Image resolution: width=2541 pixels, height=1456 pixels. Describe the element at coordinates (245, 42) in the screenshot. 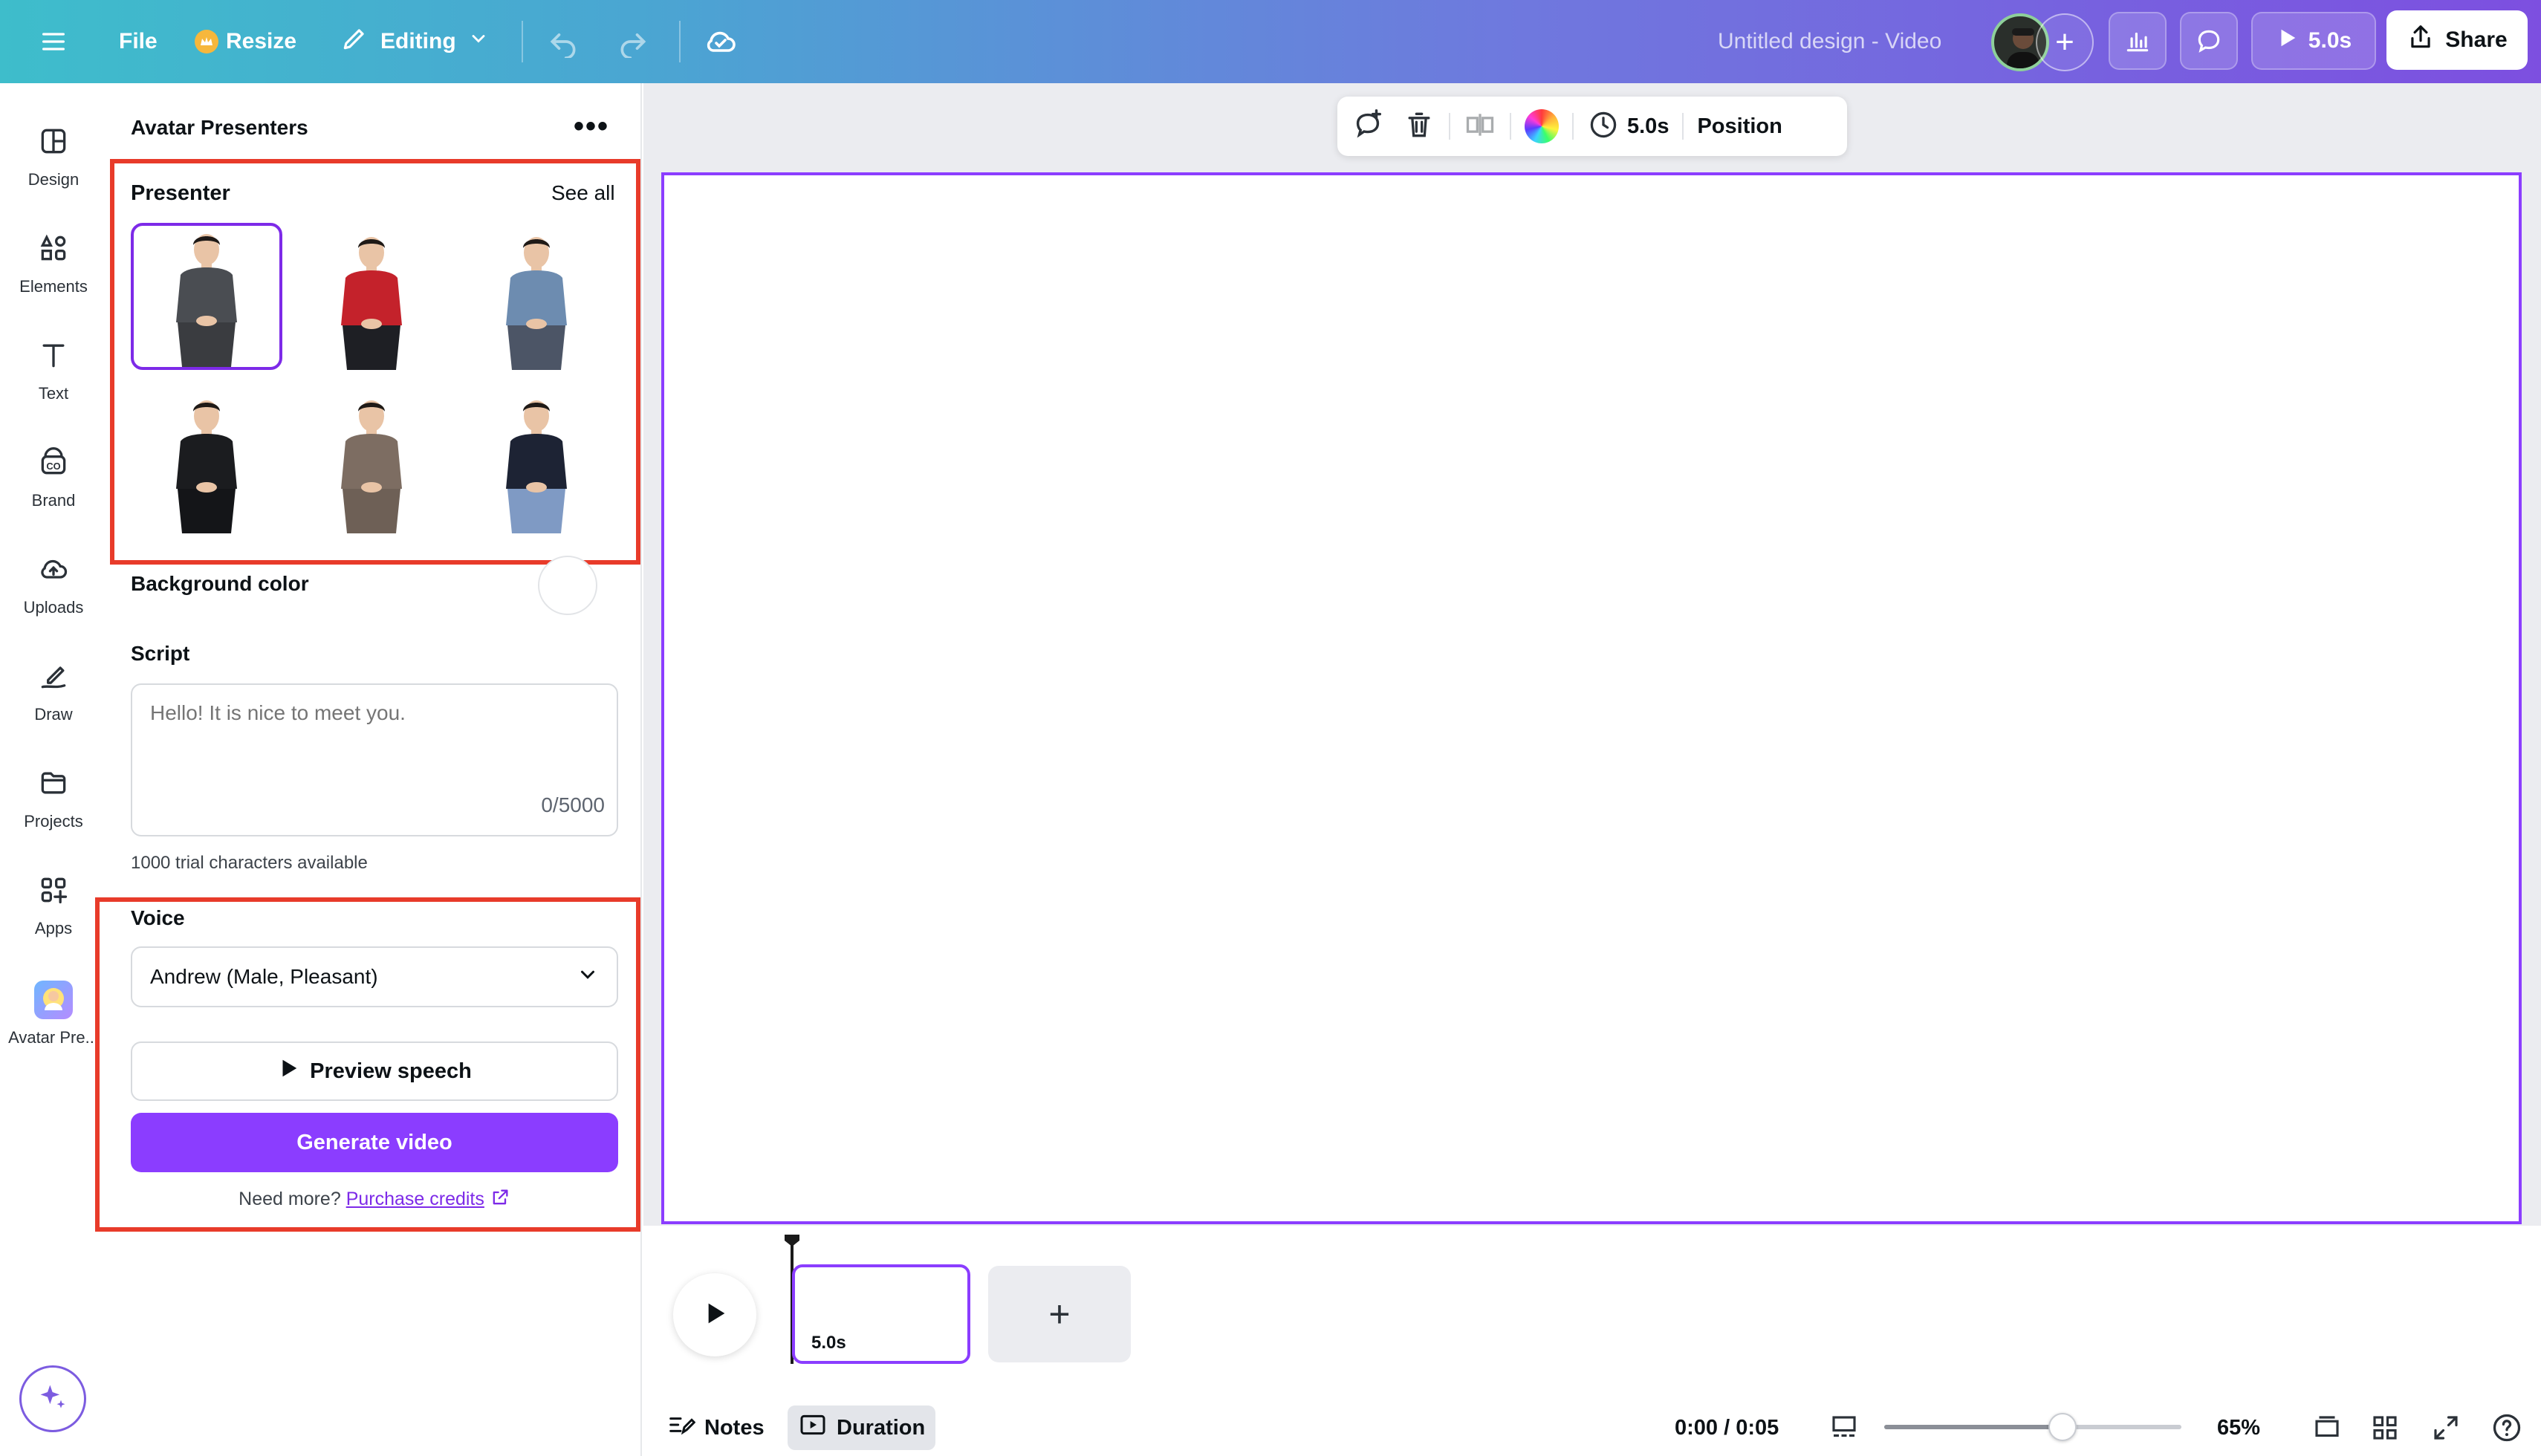

I see `resize-button: Resize` at that location.